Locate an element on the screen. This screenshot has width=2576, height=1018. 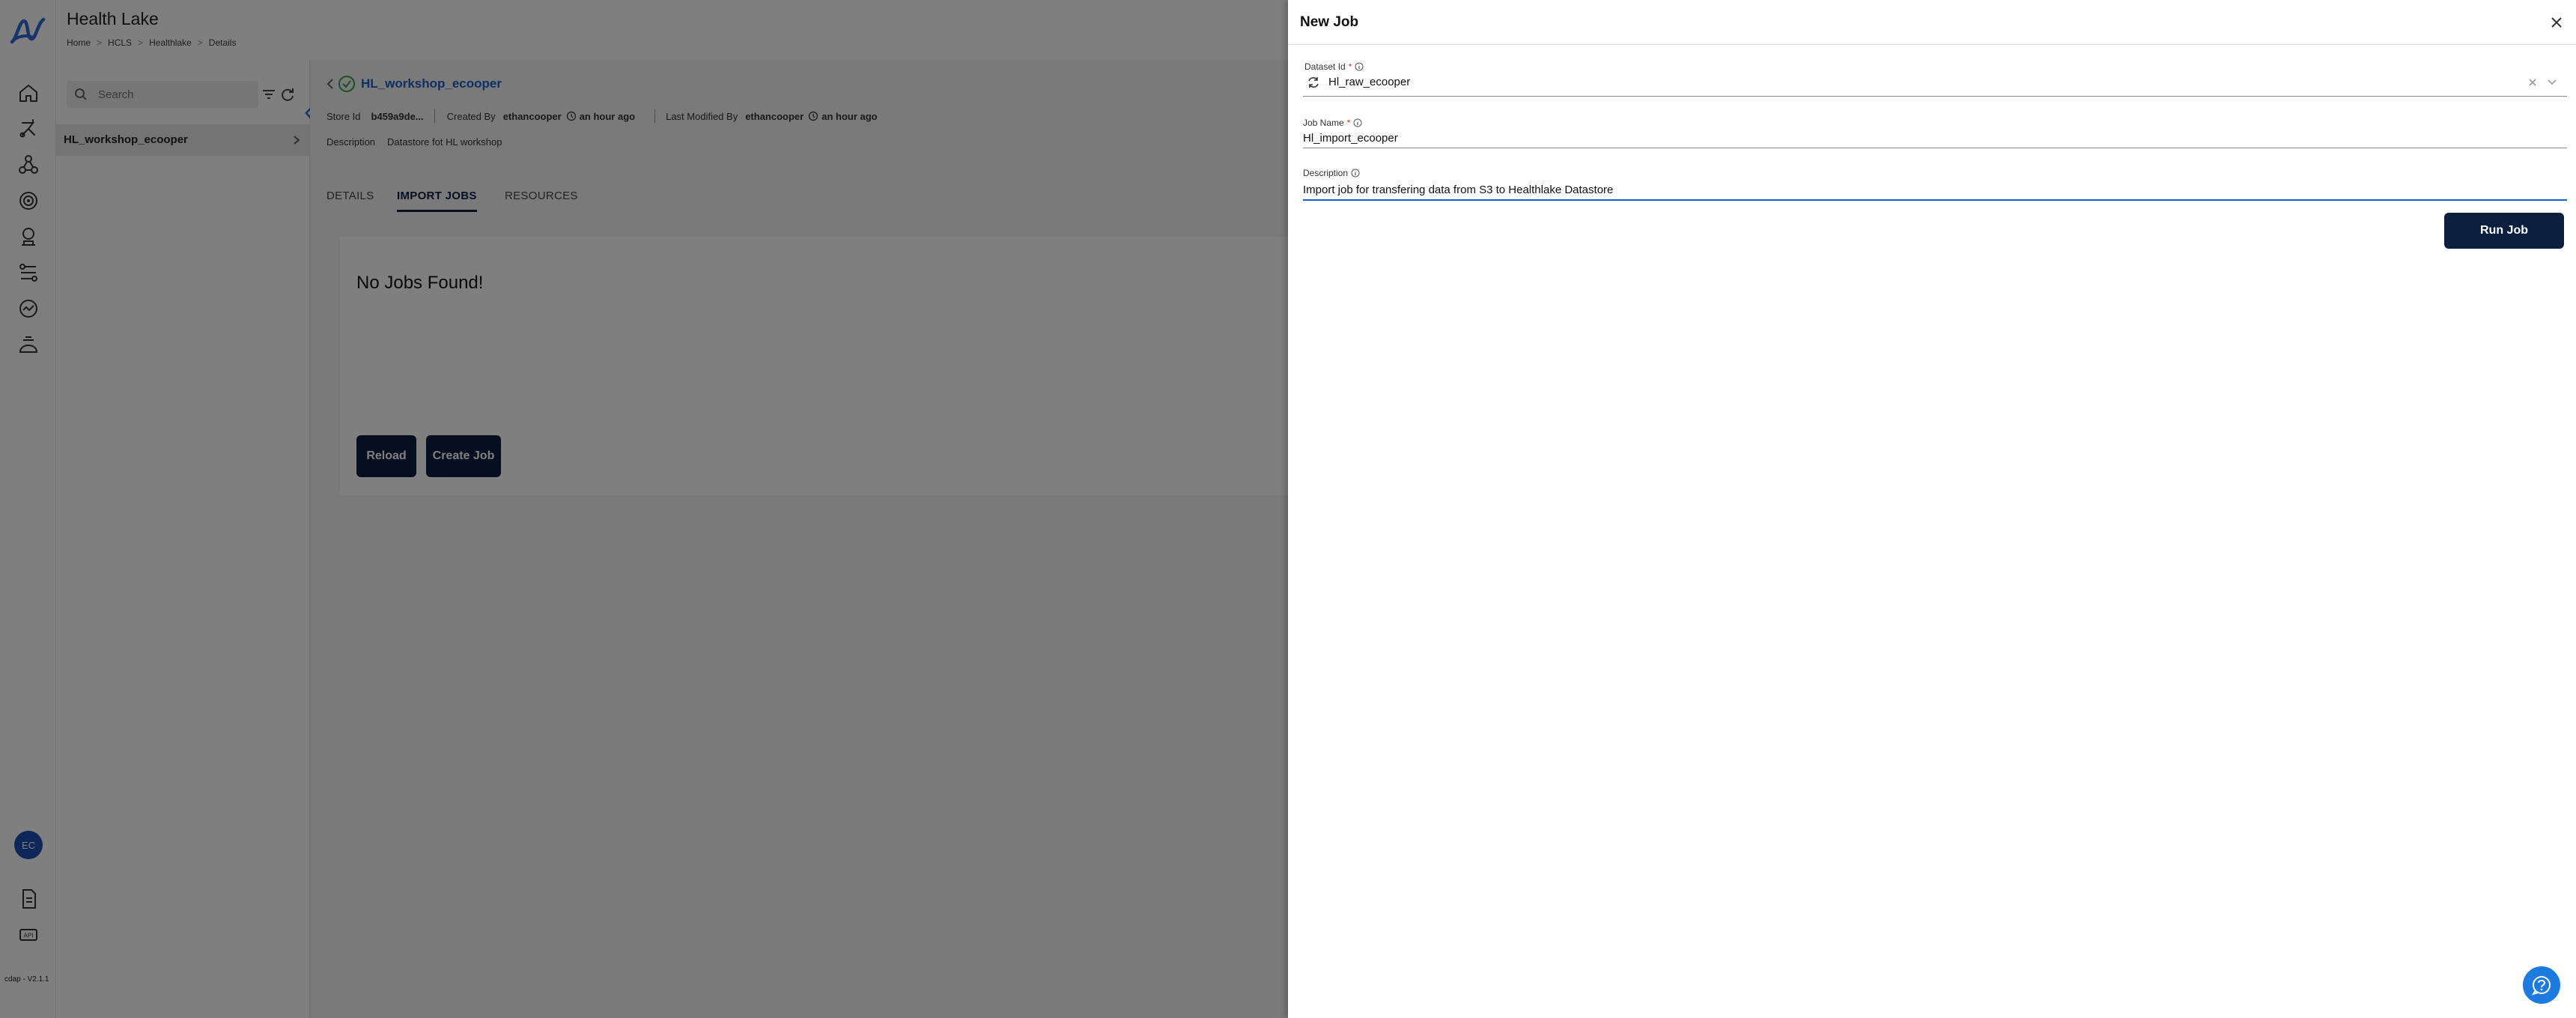
job-name-label-row: Job Name * is located at coordinates (1332, 123).